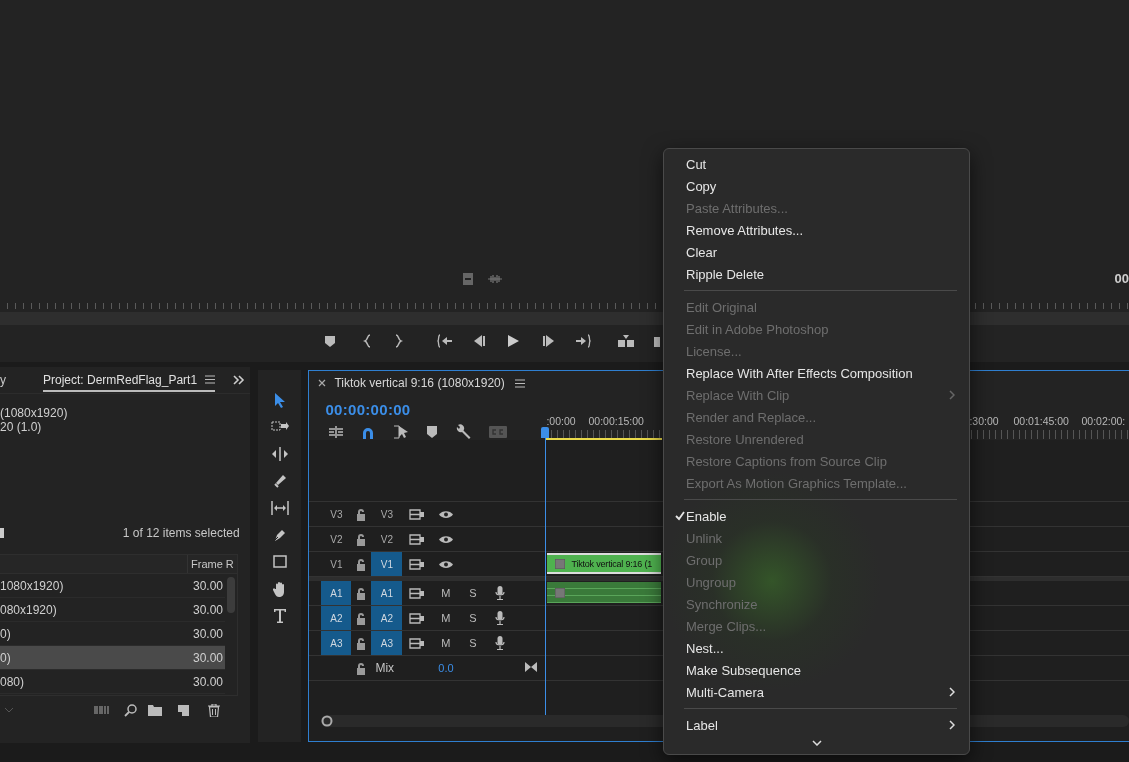 This screenshot has width=1129, height=762. I want to click on hand-icon, so click(279, 588).